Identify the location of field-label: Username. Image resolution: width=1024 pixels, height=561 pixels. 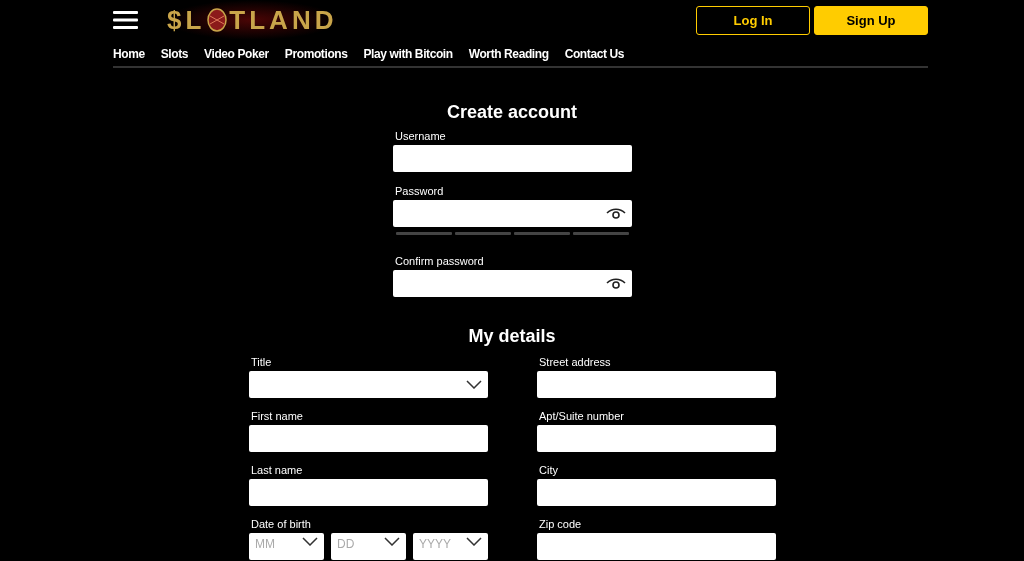
(421, 136).